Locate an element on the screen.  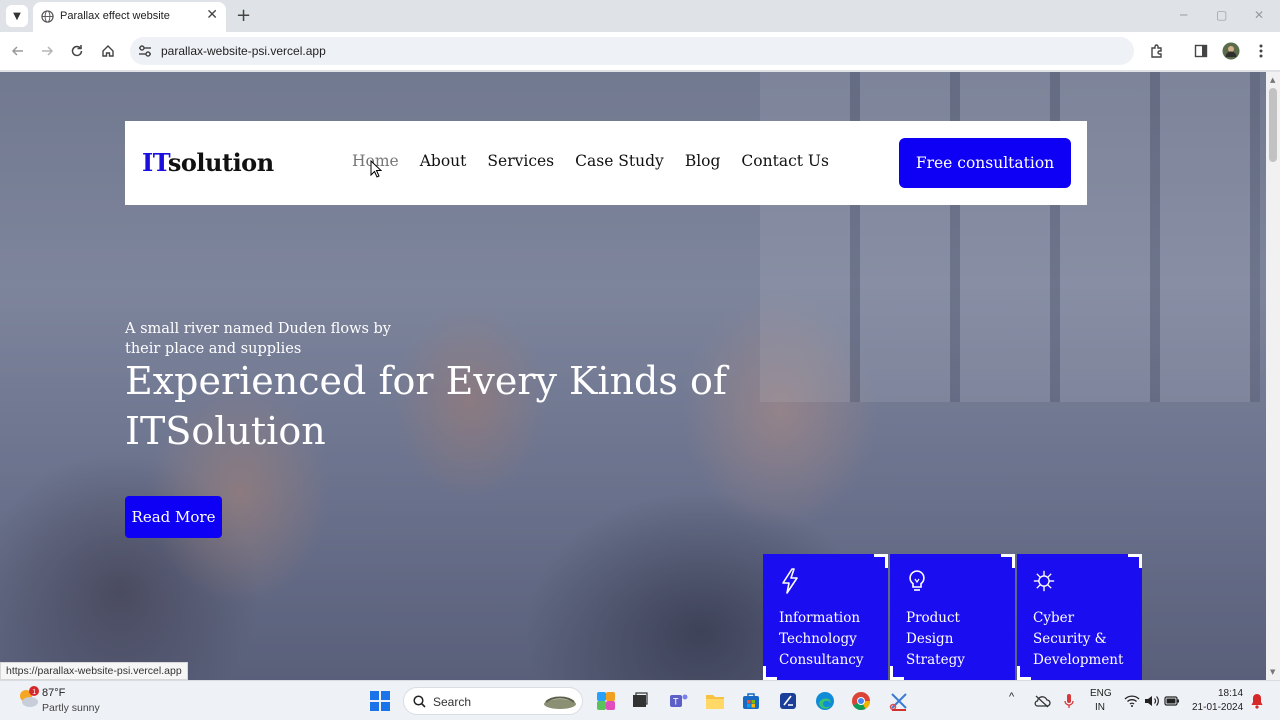
folder-icon is located at coordinates (715, 702).